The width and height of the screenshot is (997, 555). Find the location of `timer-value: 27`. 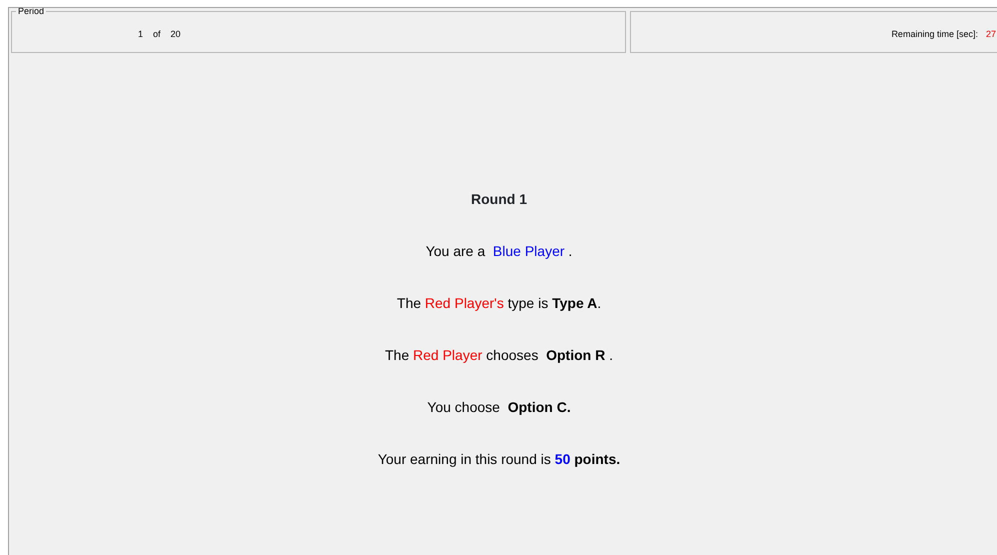

timer-value: 27 is located at coordinates (991, 34).